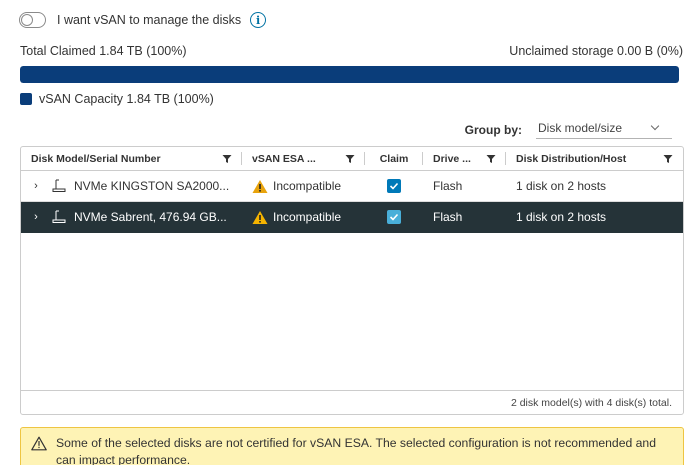 This screenshot has height=465, width=700. I want to click on column-header-claim: Claim, so click(394, 158).